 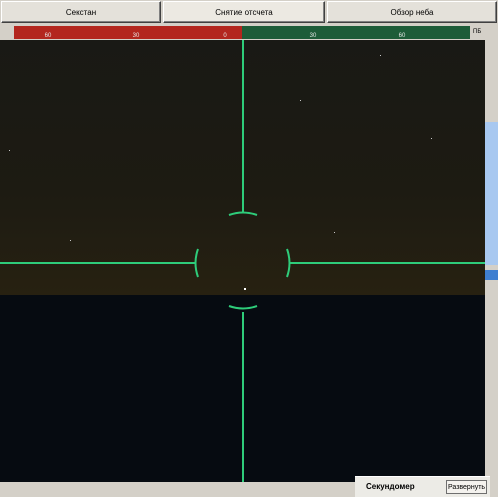 What do you see at coordinates (243, 213) in the screenshot?
I see `reticle-arc-top` at bounding box center [243, 213].